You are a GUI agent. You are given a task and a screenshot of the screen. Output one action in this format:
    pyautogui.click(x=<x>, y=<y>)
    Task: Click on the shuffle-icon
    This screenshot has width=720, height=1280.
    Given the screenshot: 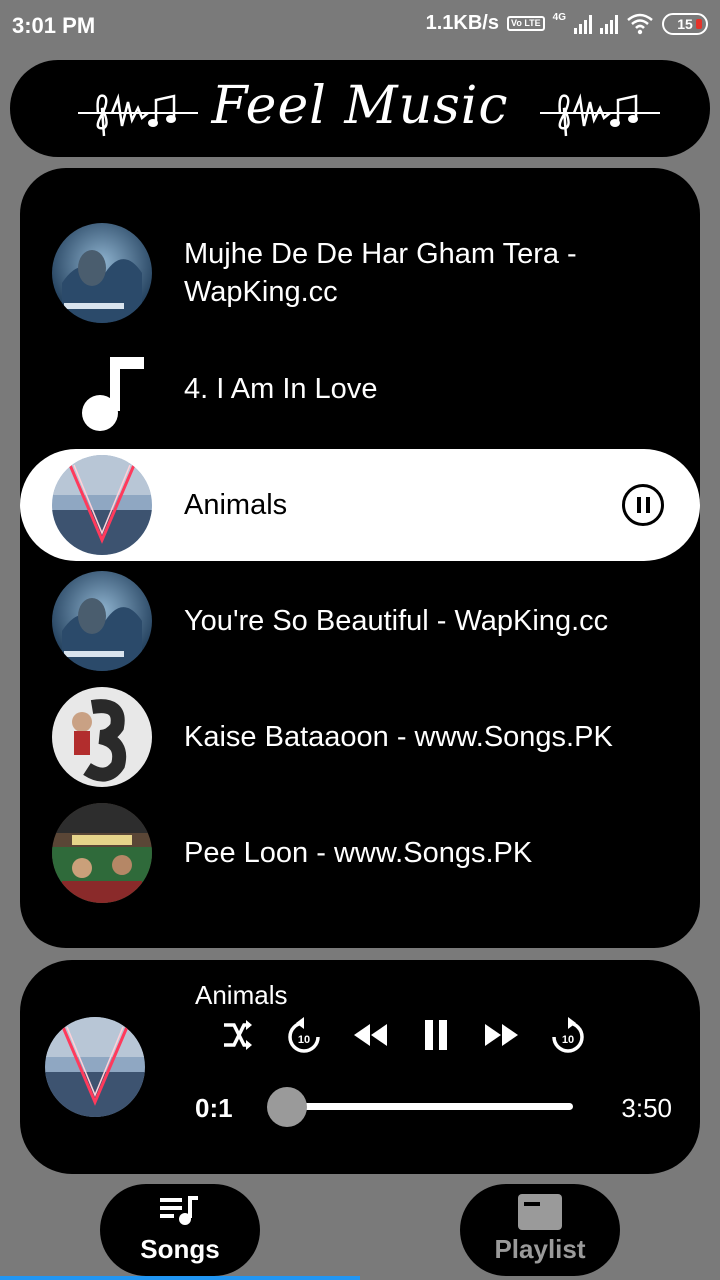 What is the action you would take?
    pyautogui.click(x=238, y=1035)
    